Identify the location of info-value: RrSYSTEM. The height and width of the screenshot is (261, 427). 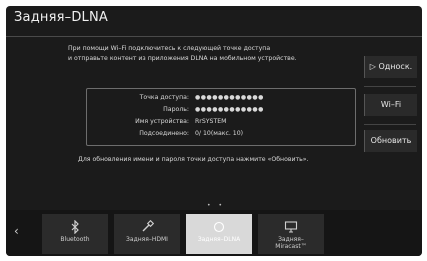
(211, 121).